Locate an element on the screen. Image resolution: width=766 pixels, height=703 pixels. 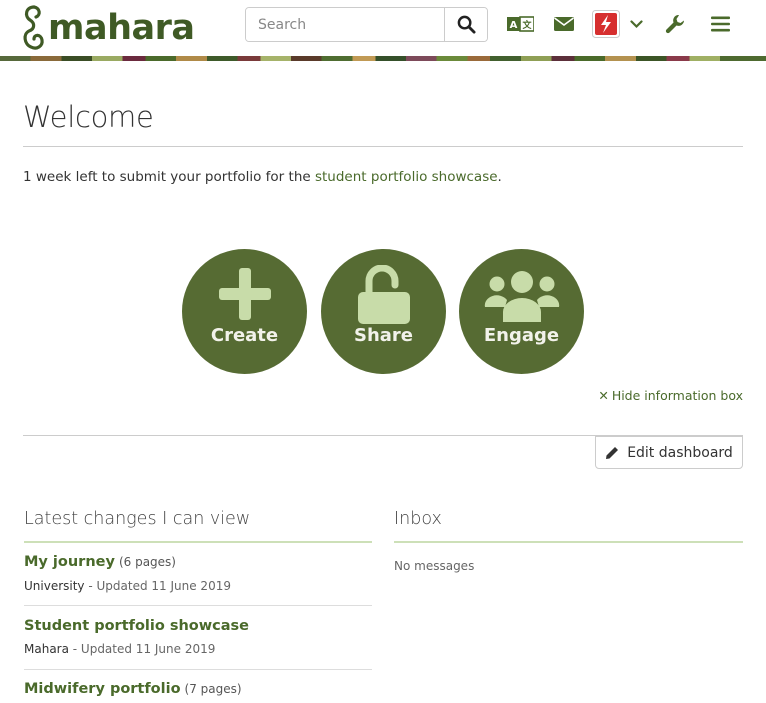
chevron-down-icon is located at coordinates (636, 23).